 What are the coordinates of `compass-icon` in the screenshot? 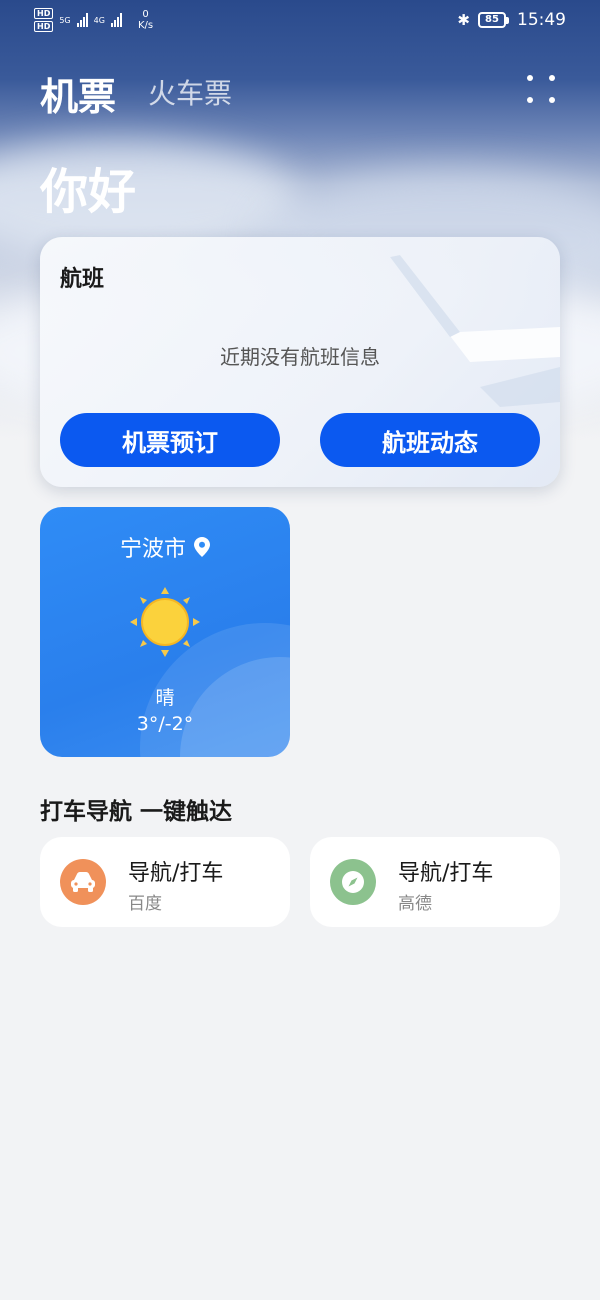 It's located at (353, 882).